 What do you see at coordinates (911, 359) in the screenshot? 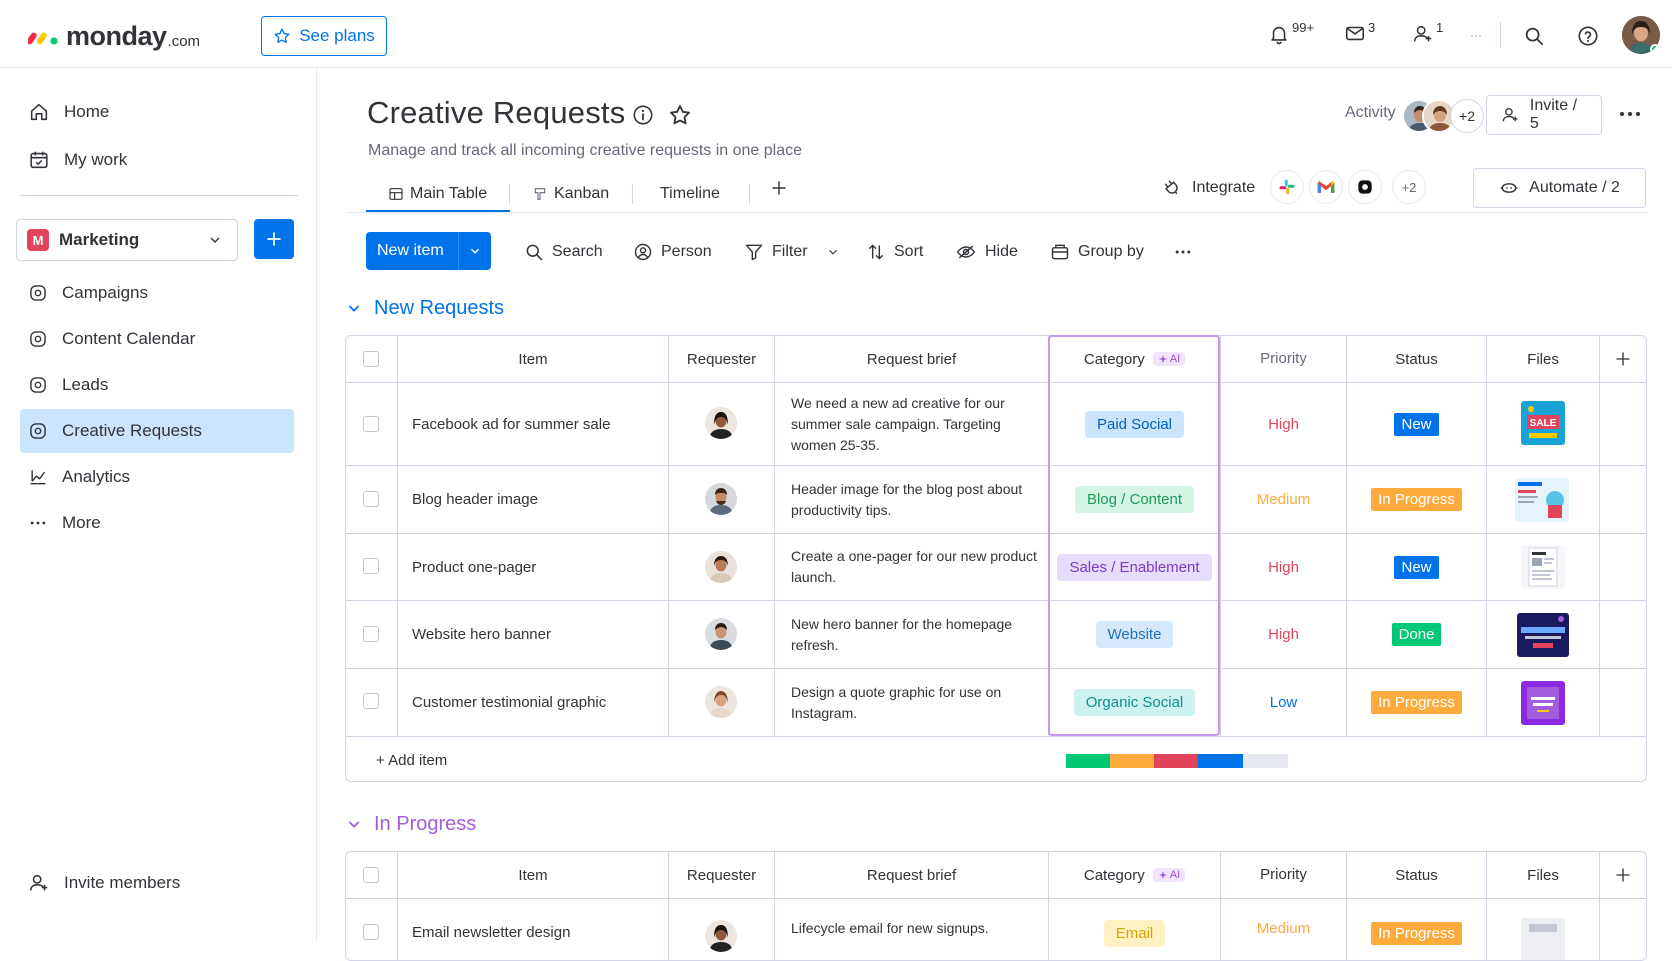
I see `column-header-request-brief: Request brief` at bounding box center [911, 359].